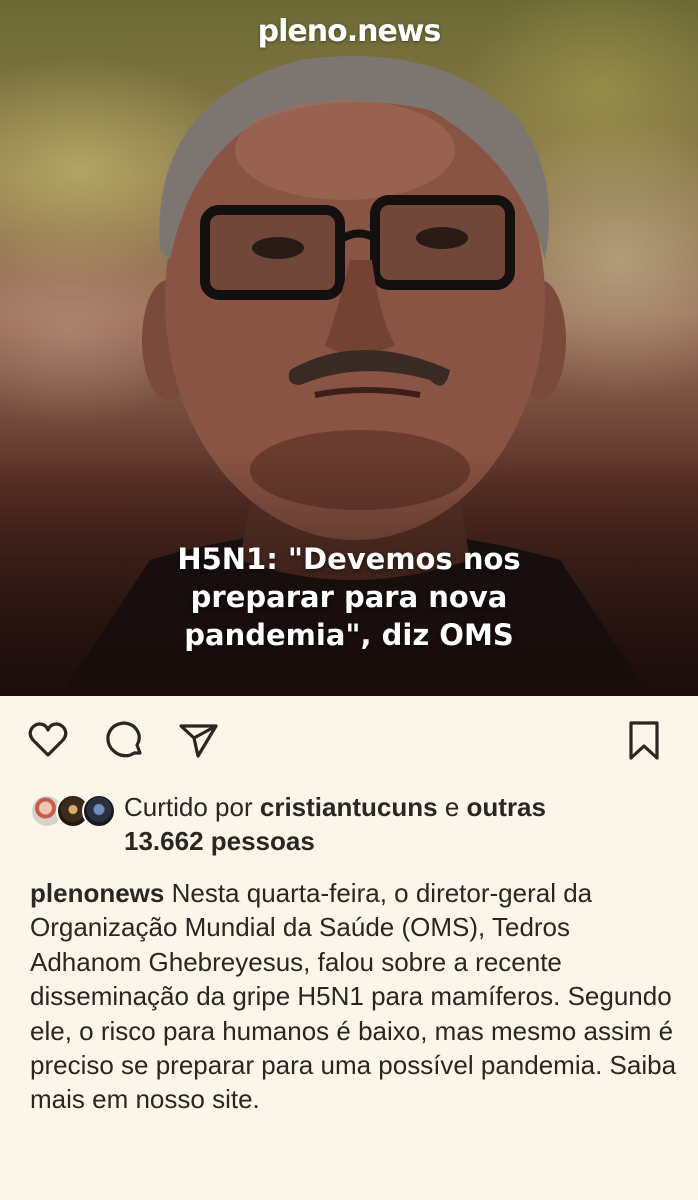 The height and width of the screenshot is (1200, 698). I want to click on like-button, so click(48, 740).